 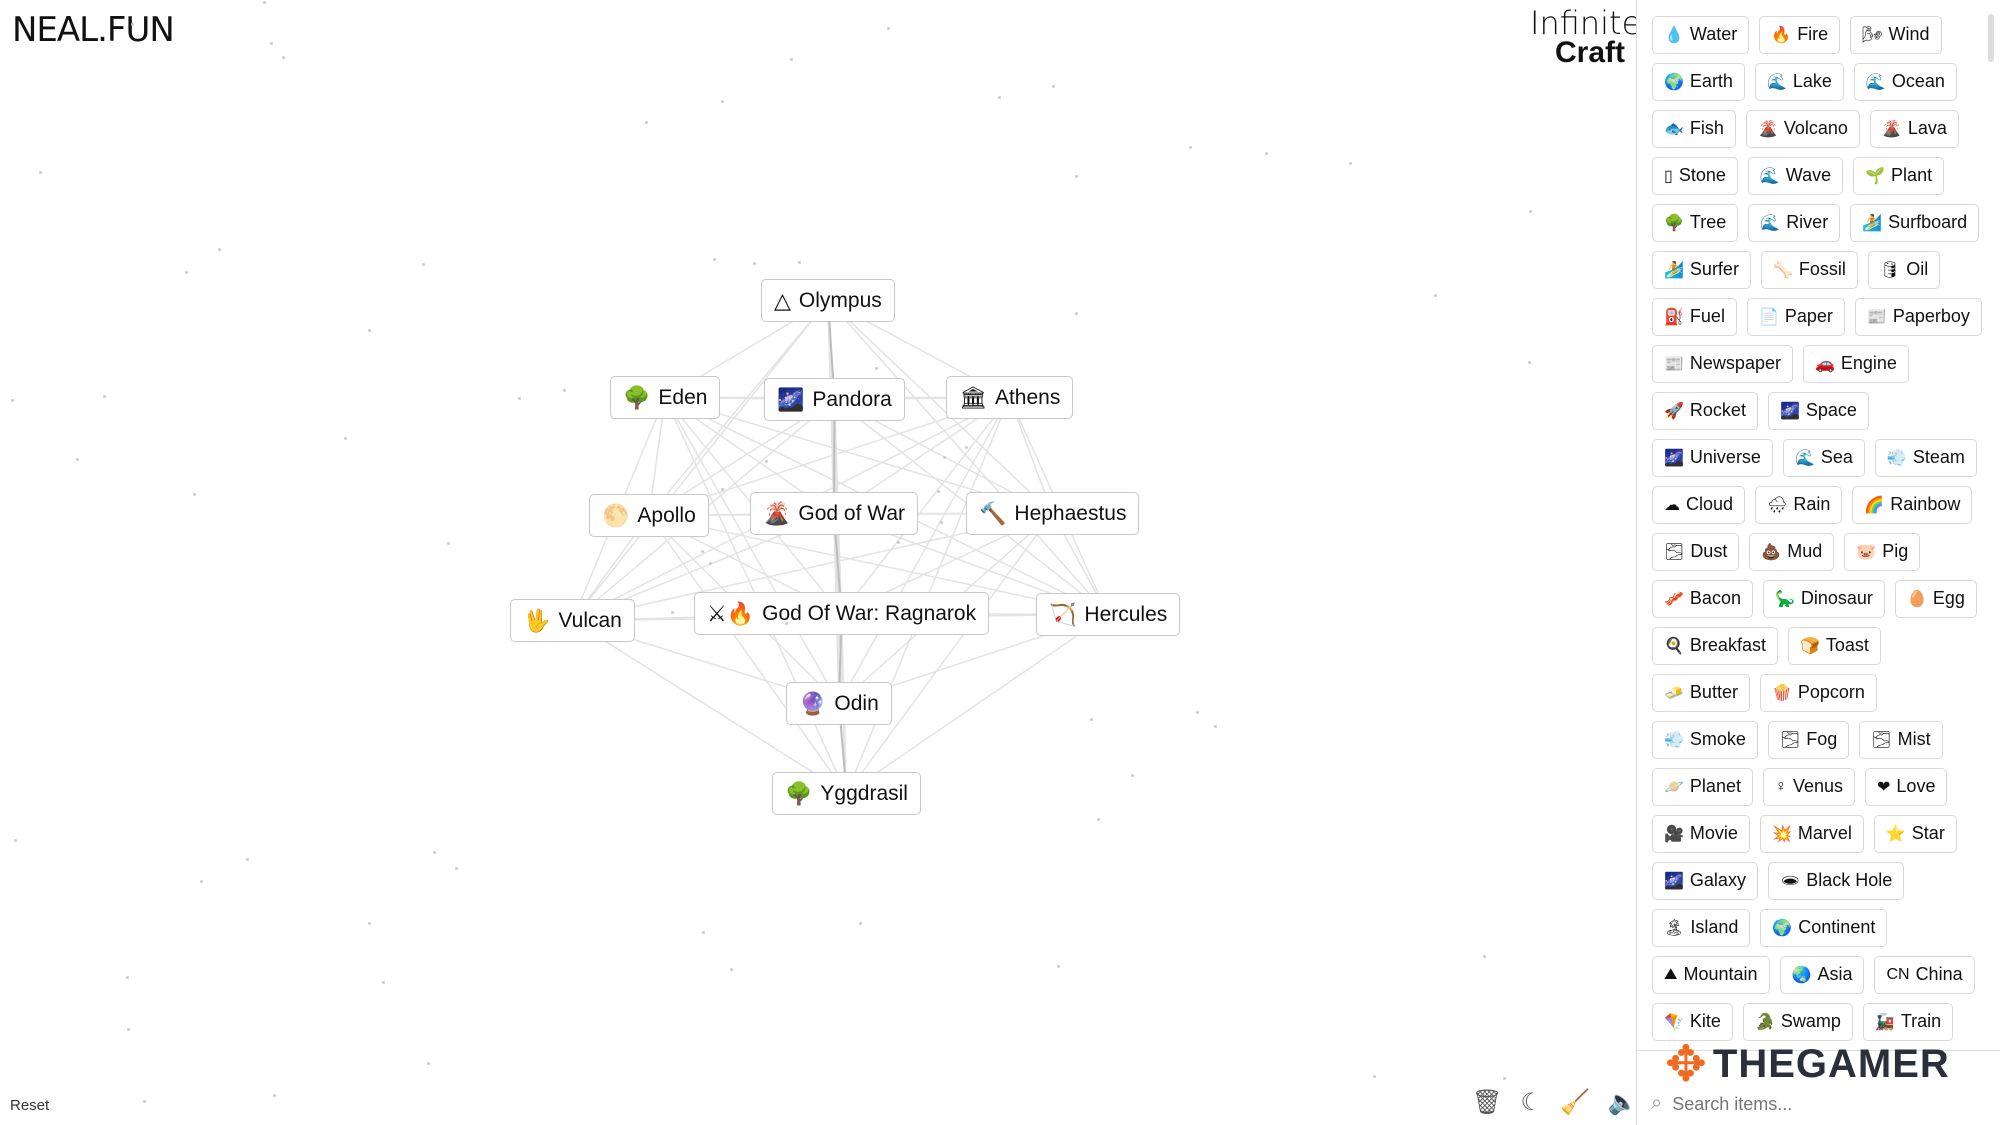 What do you see at coordinates (1695, 222) in the screenshot?
I see `item-tree: 🌳 Tree` at bounding box center [1695, 222].